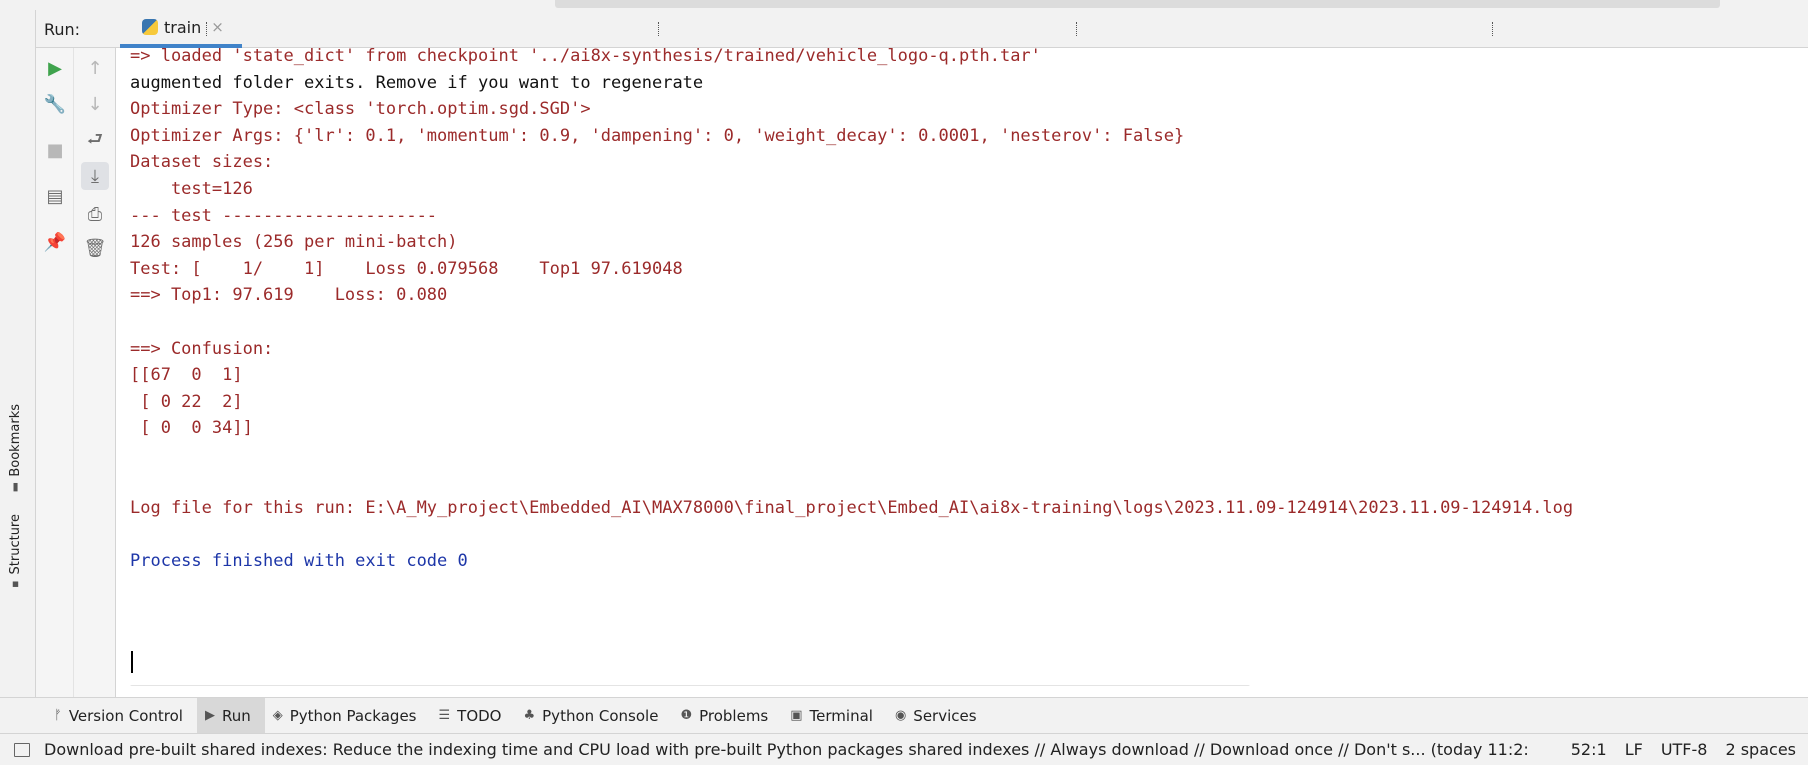  What do you see at coordinates (55, 68) in the screenshot?
I see `rerun-icon: ▶` at bounding box center [55, 68].